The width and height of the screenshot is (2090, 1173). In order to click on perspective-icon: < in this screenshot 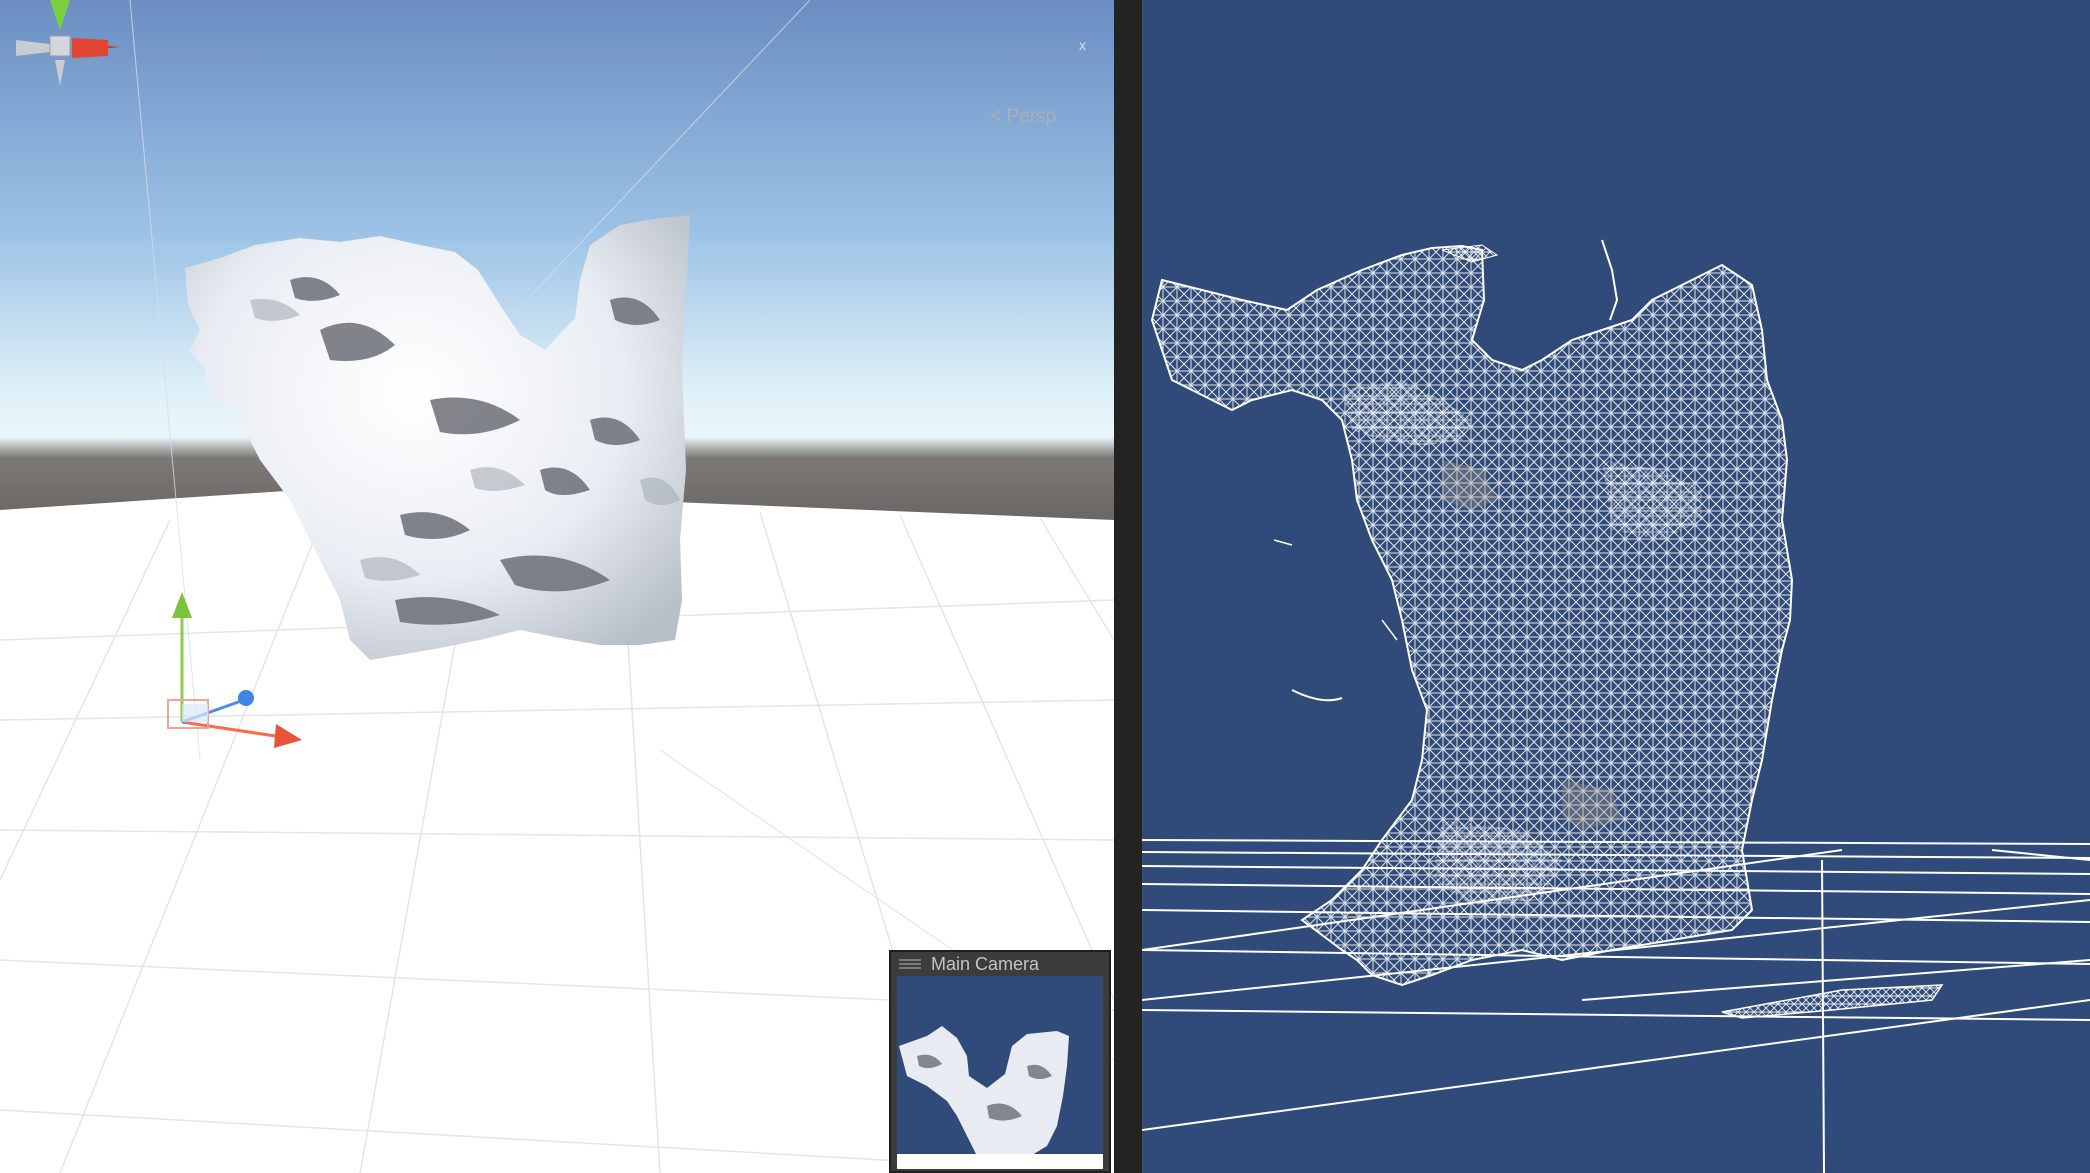, I will do `click(996, 116)`.